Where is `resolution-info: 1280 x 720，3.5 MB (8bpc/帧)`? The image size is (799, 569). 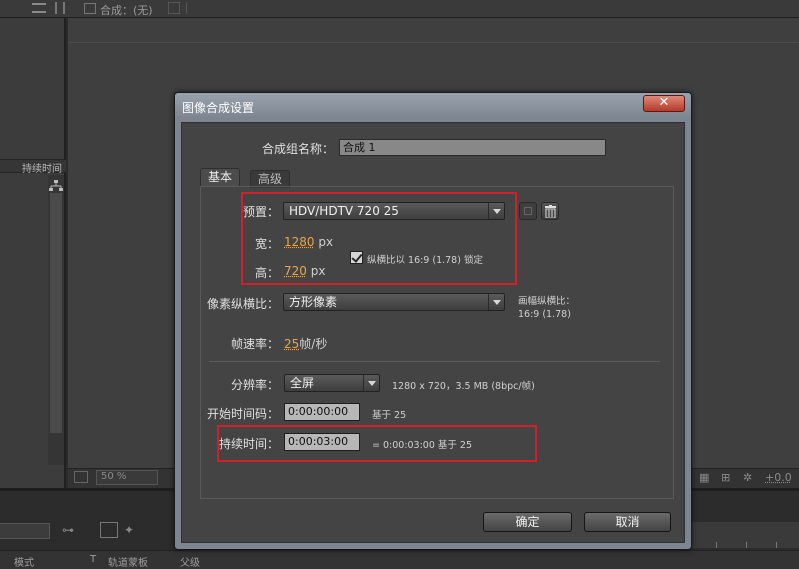
resolution-info: 1280 x 720，3.5 MB (8bpc/帧) is located at coordinates (463, 386).